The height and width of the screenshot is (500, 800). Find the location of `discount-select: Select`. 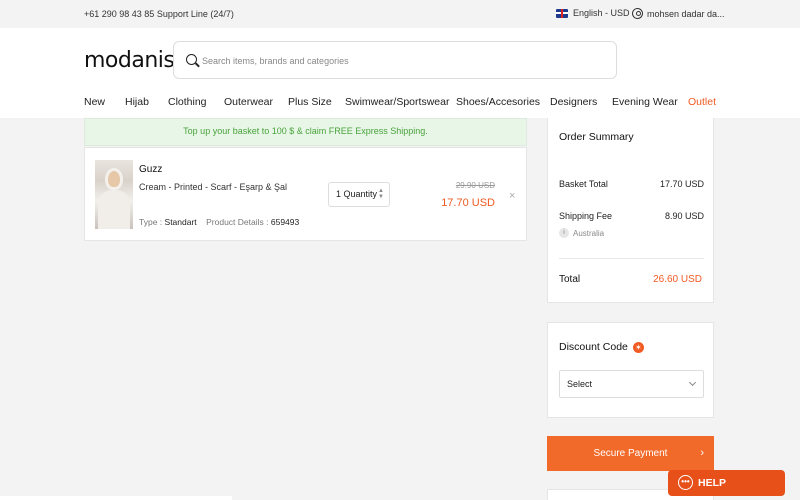

discount-select: Select is located at coordinates (631, 384).